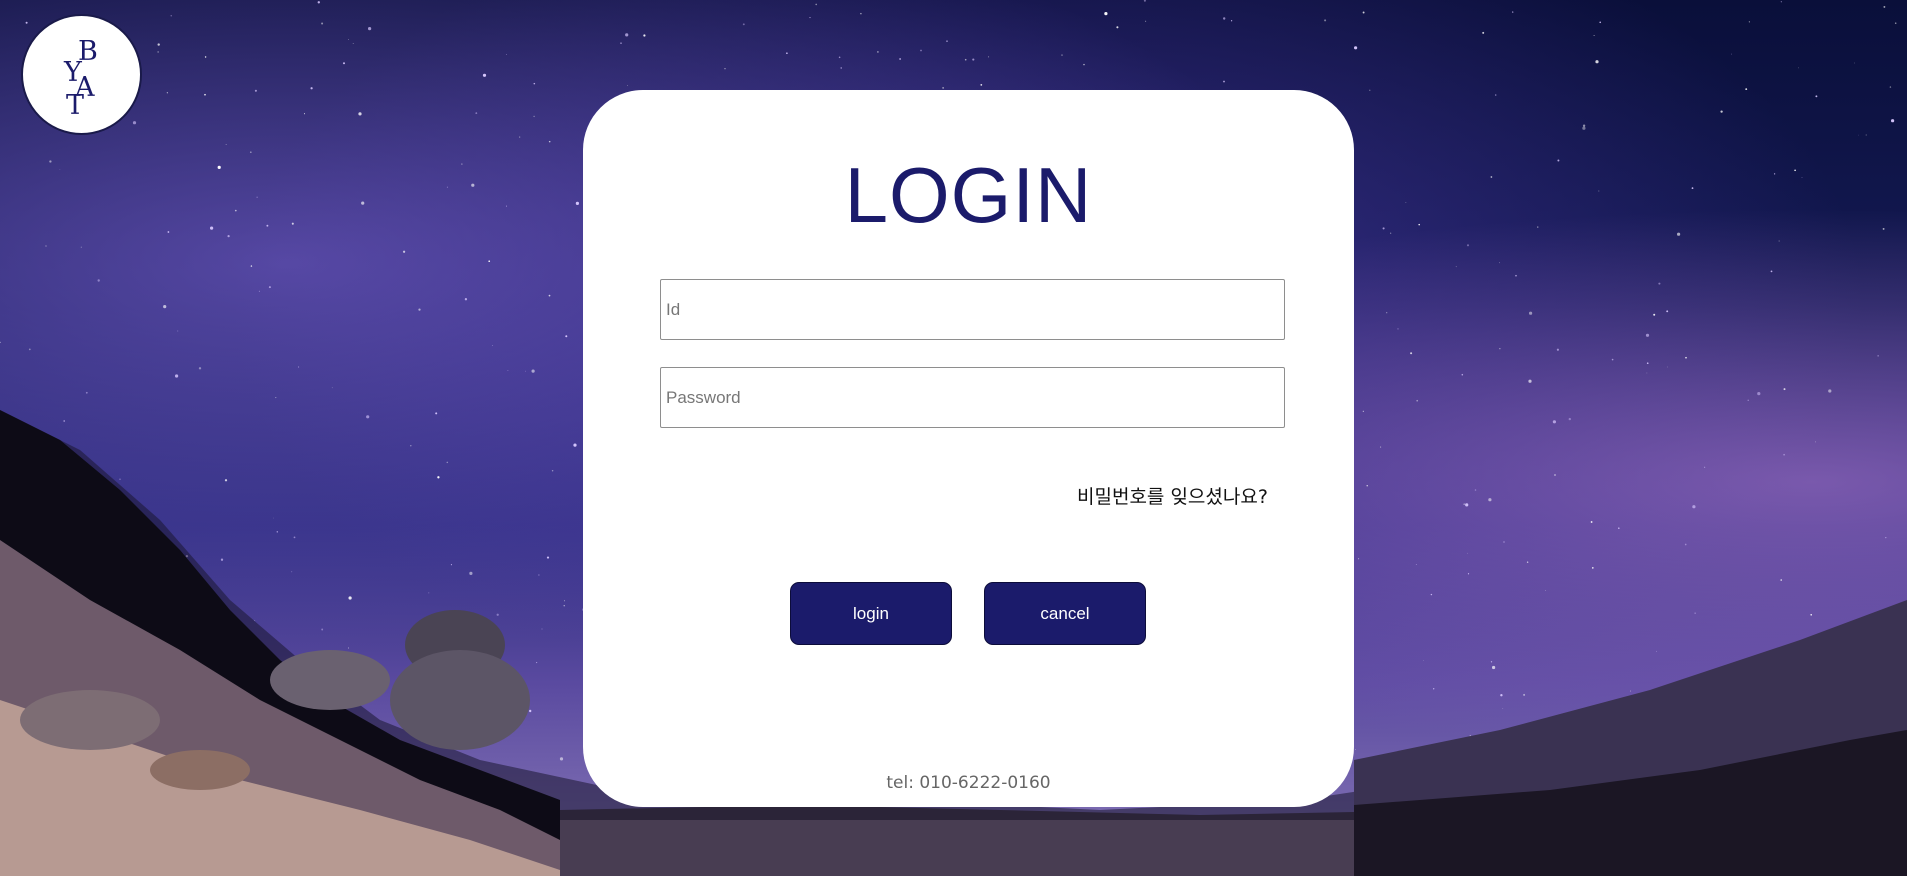 This screenshot has height=876, width=1907. Describe the element at coordinates (871, 613) in the screenshot. I see `login-button: login` at that location.